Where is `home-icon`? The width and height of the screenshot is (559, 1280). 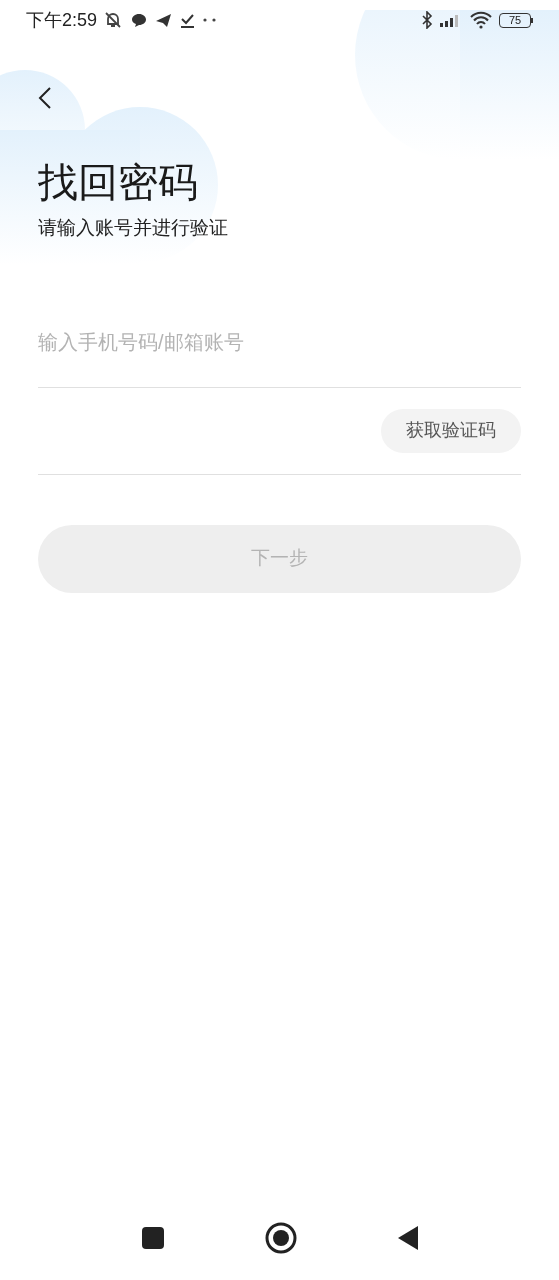
home-icon is located at coordinates (280, 1237).